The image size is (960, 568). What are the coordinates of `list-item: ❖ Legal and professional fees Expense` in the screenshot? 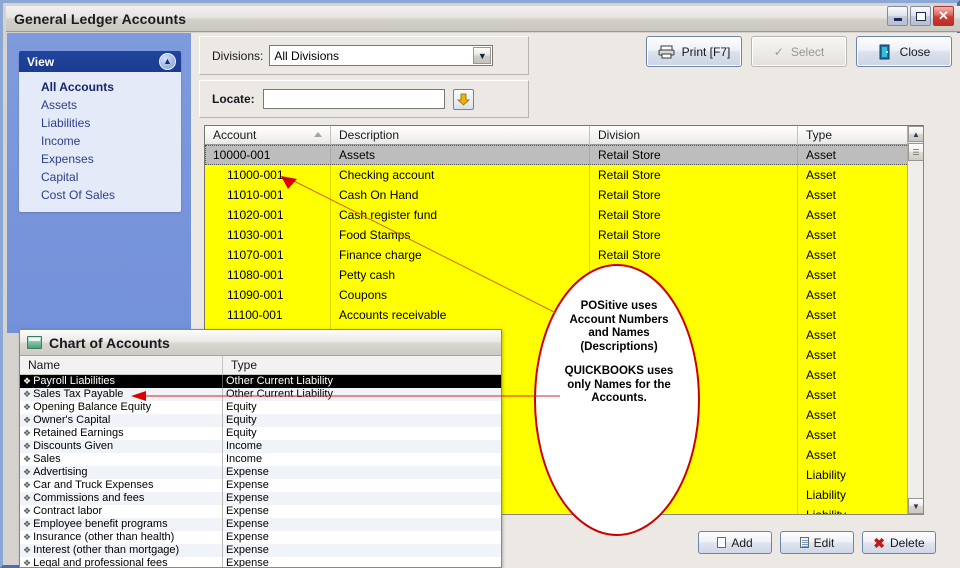 It's located at (260, 562).